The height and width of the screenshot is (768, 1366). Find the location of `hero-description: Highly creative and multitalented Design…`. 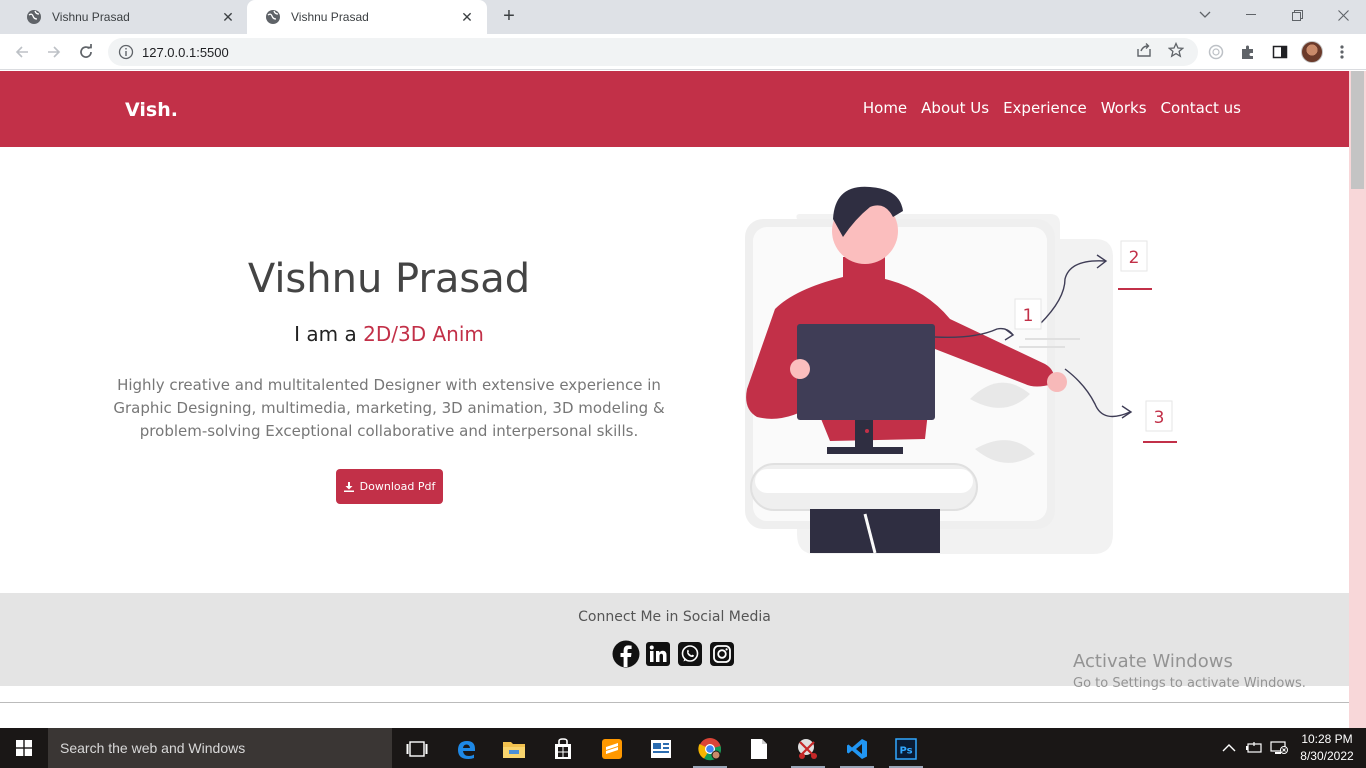

hero-description: Highly creative and multitalented Design… is located at coordinates (389, 408).